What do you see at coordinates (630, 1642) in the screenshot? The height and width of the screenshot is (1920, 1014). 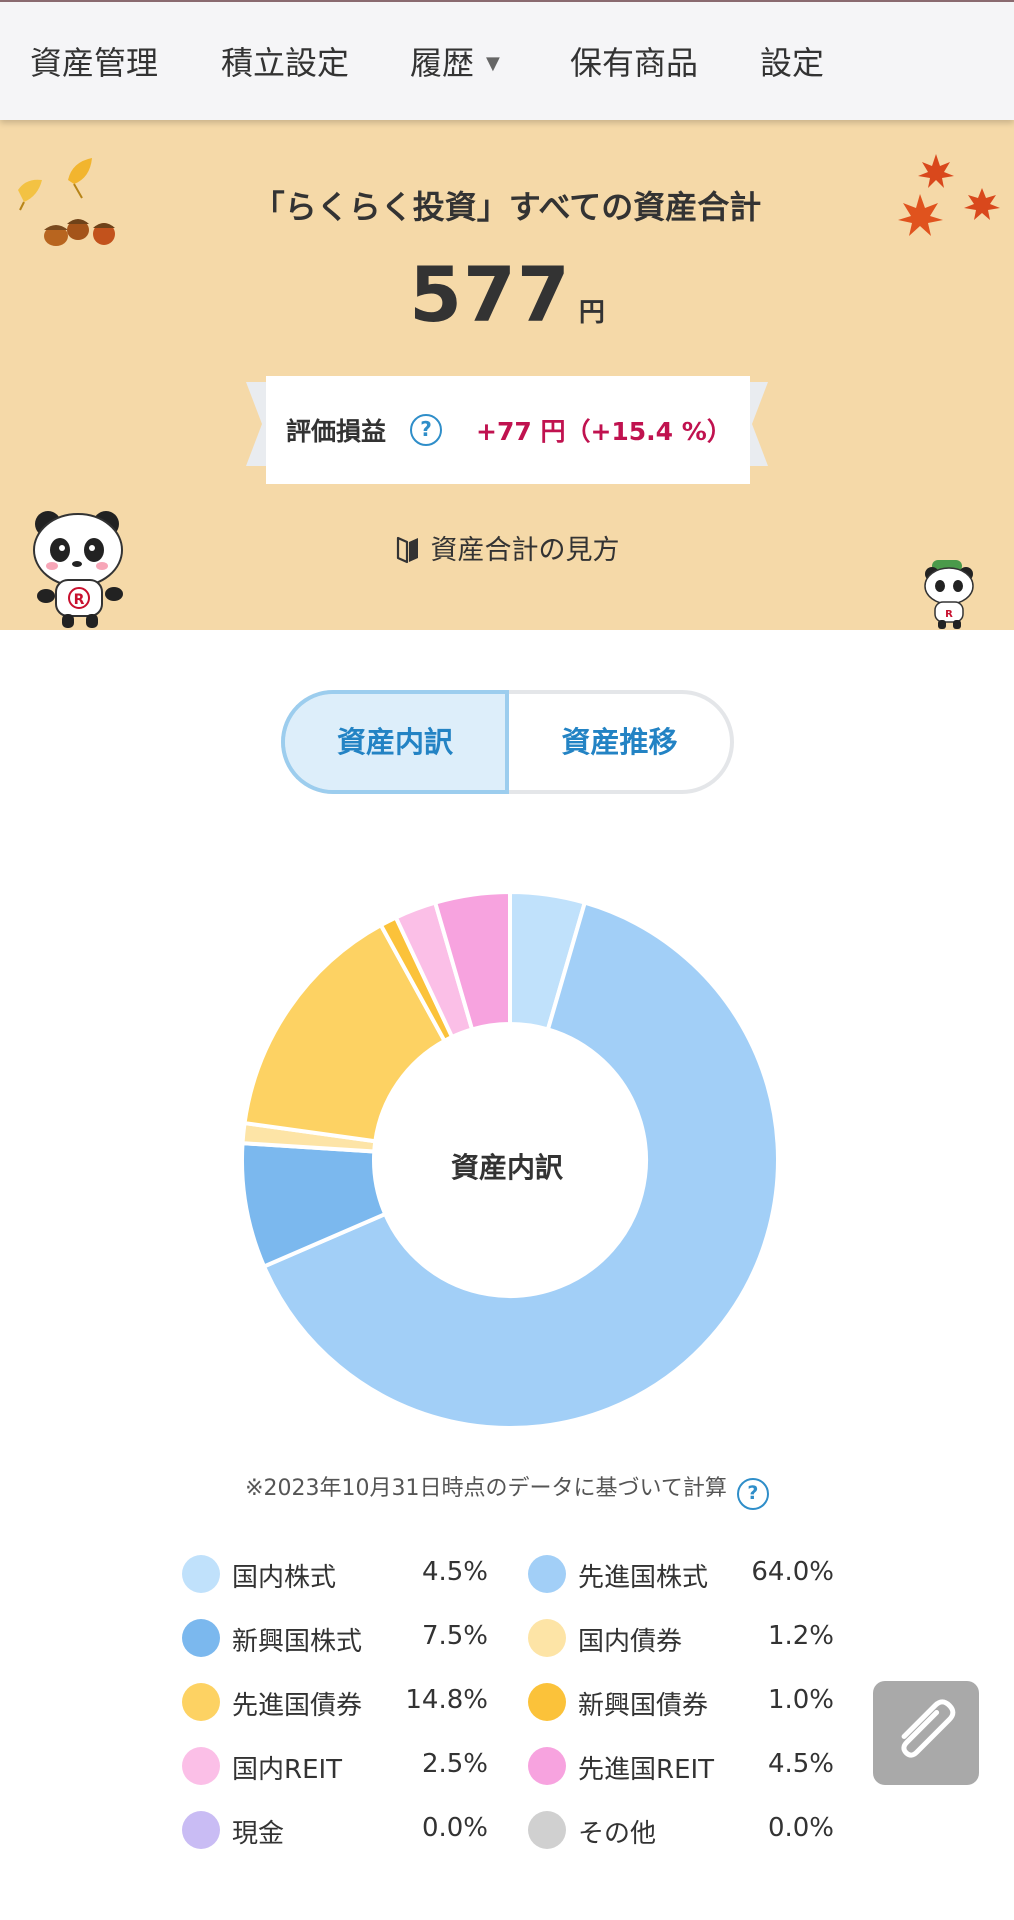 I see `legend-item-name: 国内債券` at bounding box center [630, 1642].